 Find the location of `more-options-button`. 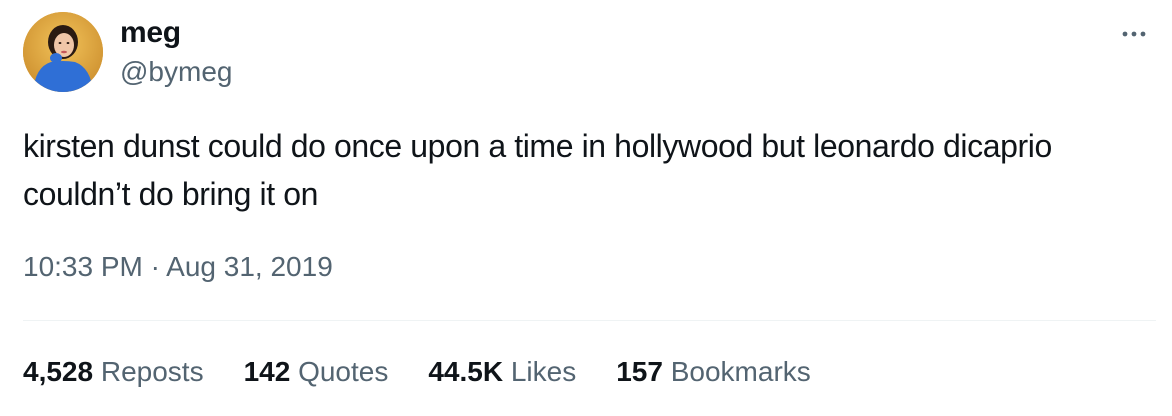

more-options-button is located at coordinates (1134, 34).